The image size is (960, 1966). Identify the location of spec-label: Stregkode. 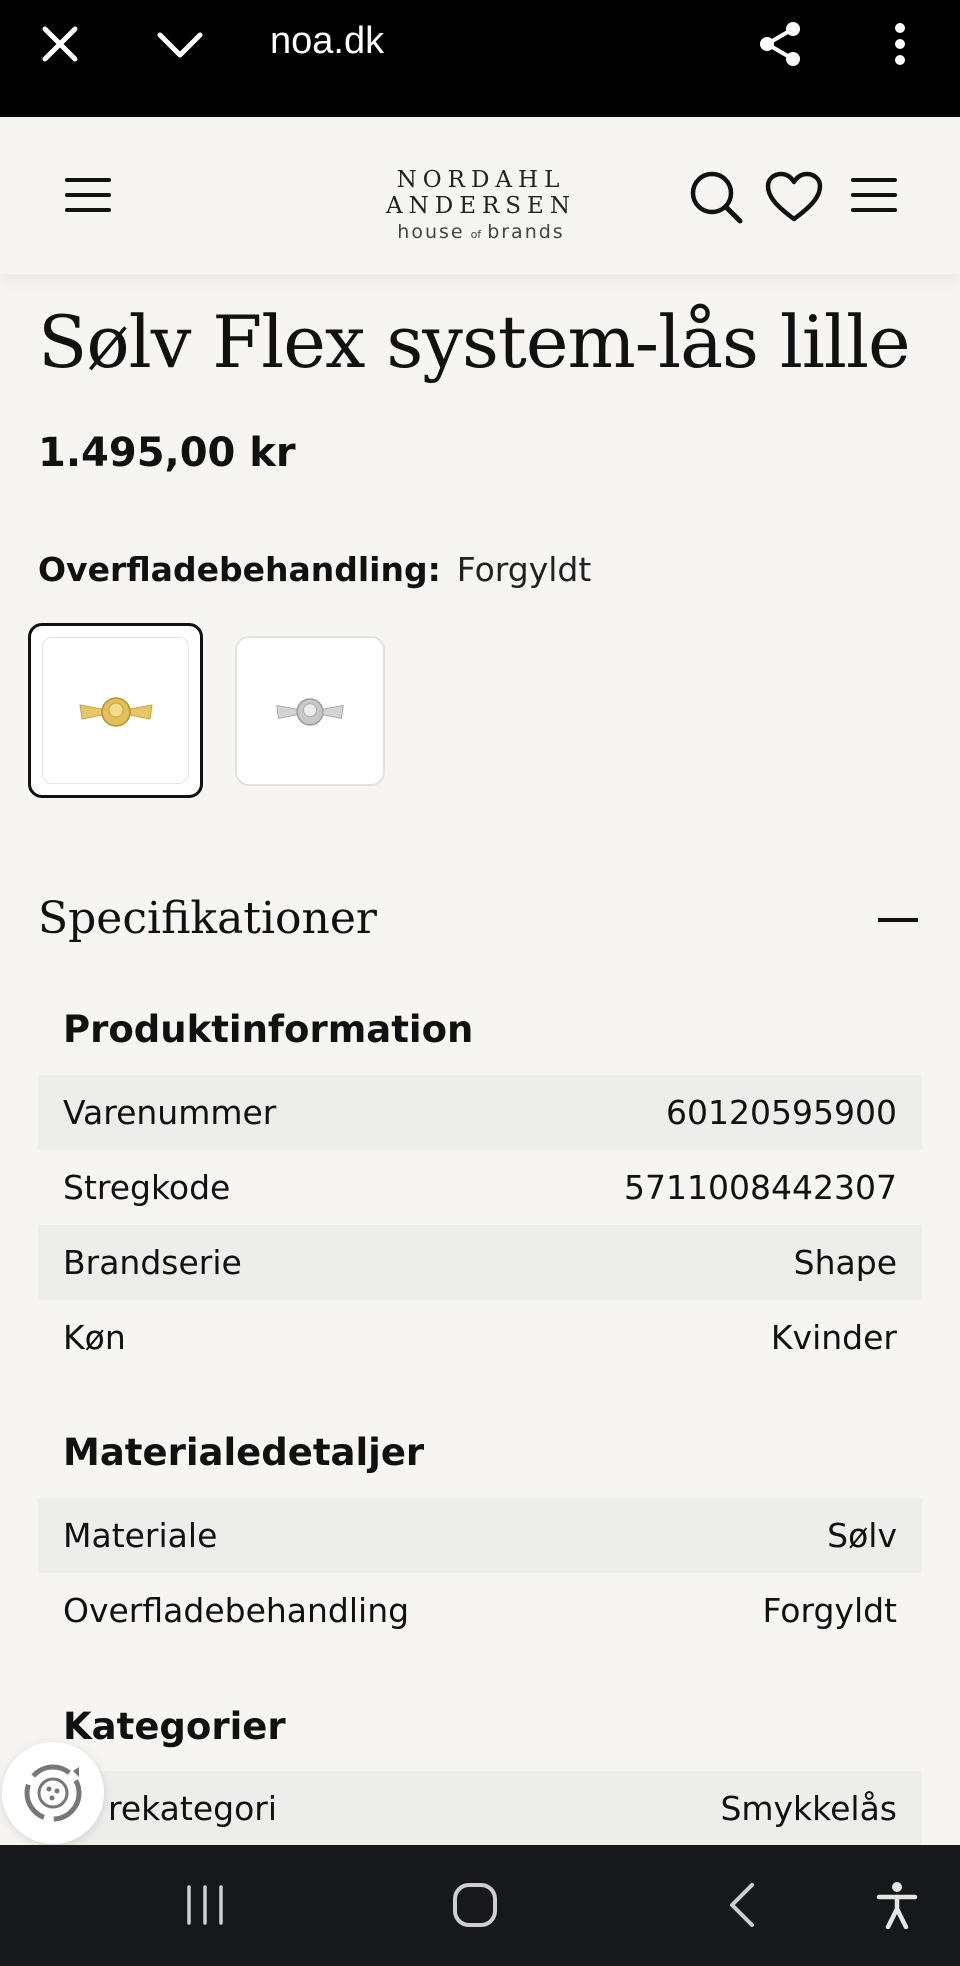
(147, 1187).